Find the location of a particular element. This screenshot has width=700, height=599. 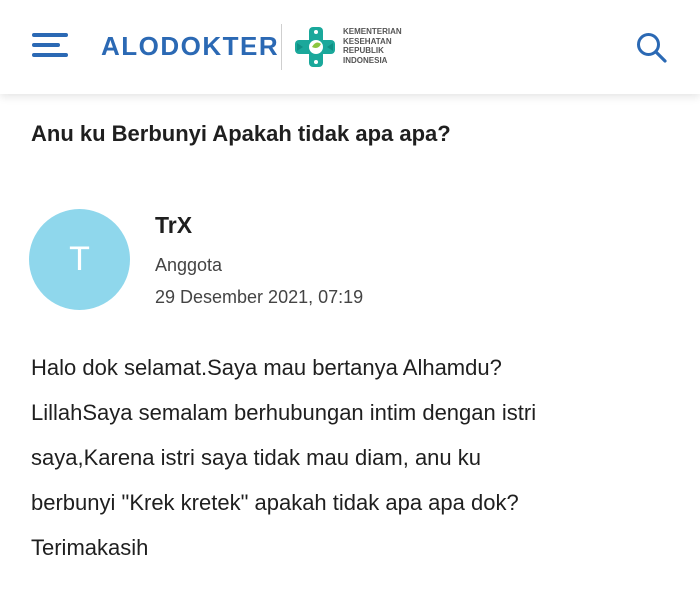

post-date: 29 Desember 2021, 07:19 is located at coordinates (259, 297).